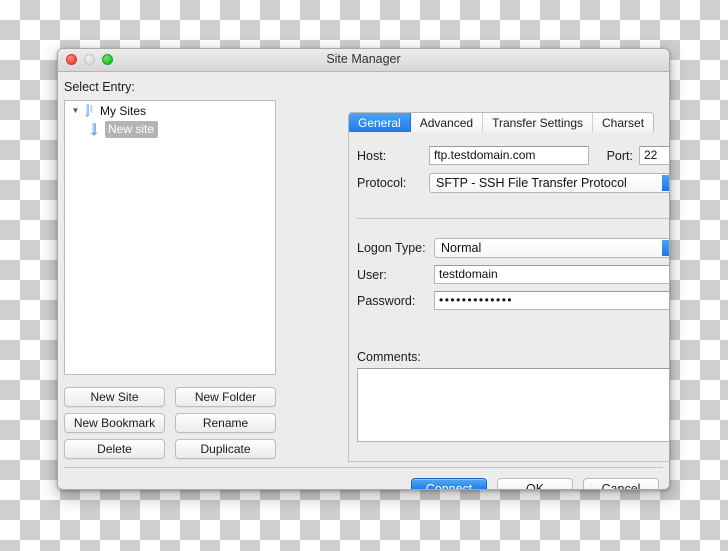 The width and height of the screenshot is (728, 551). What do you see at coordinates (94, 129) in the screenshot?
I see `site-icon` at bounding box center [94, 129].